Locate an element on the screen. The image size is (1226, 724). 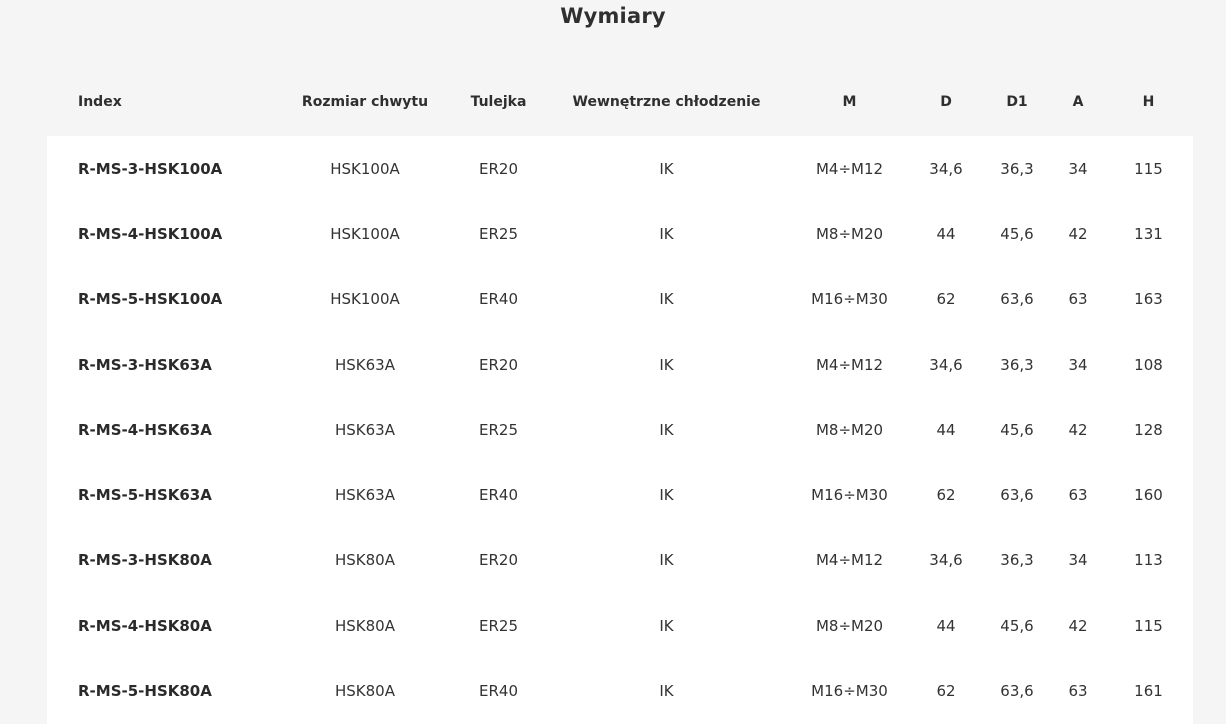
column-header-a: A is located at coordinates (1078, 101).